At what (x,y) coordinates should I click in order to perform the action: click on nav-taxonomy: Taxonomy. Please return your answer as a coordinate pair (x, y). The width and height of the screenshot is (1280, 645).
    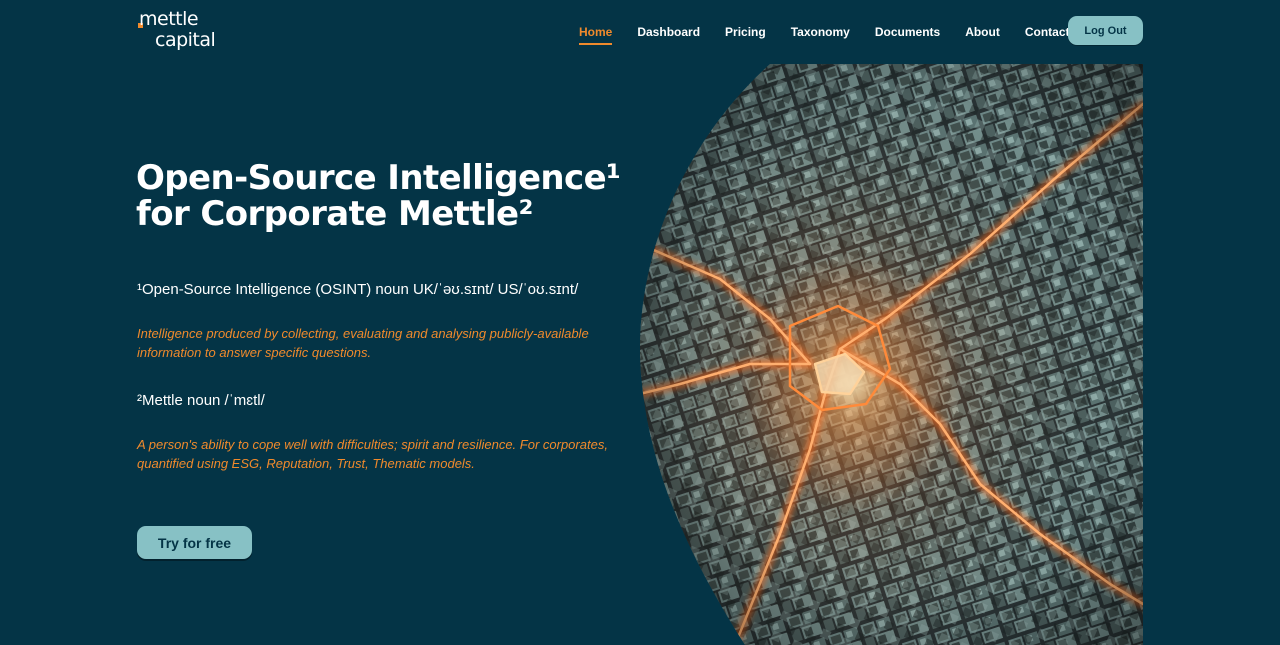
    Looking at the image, I should click on (820, 32).